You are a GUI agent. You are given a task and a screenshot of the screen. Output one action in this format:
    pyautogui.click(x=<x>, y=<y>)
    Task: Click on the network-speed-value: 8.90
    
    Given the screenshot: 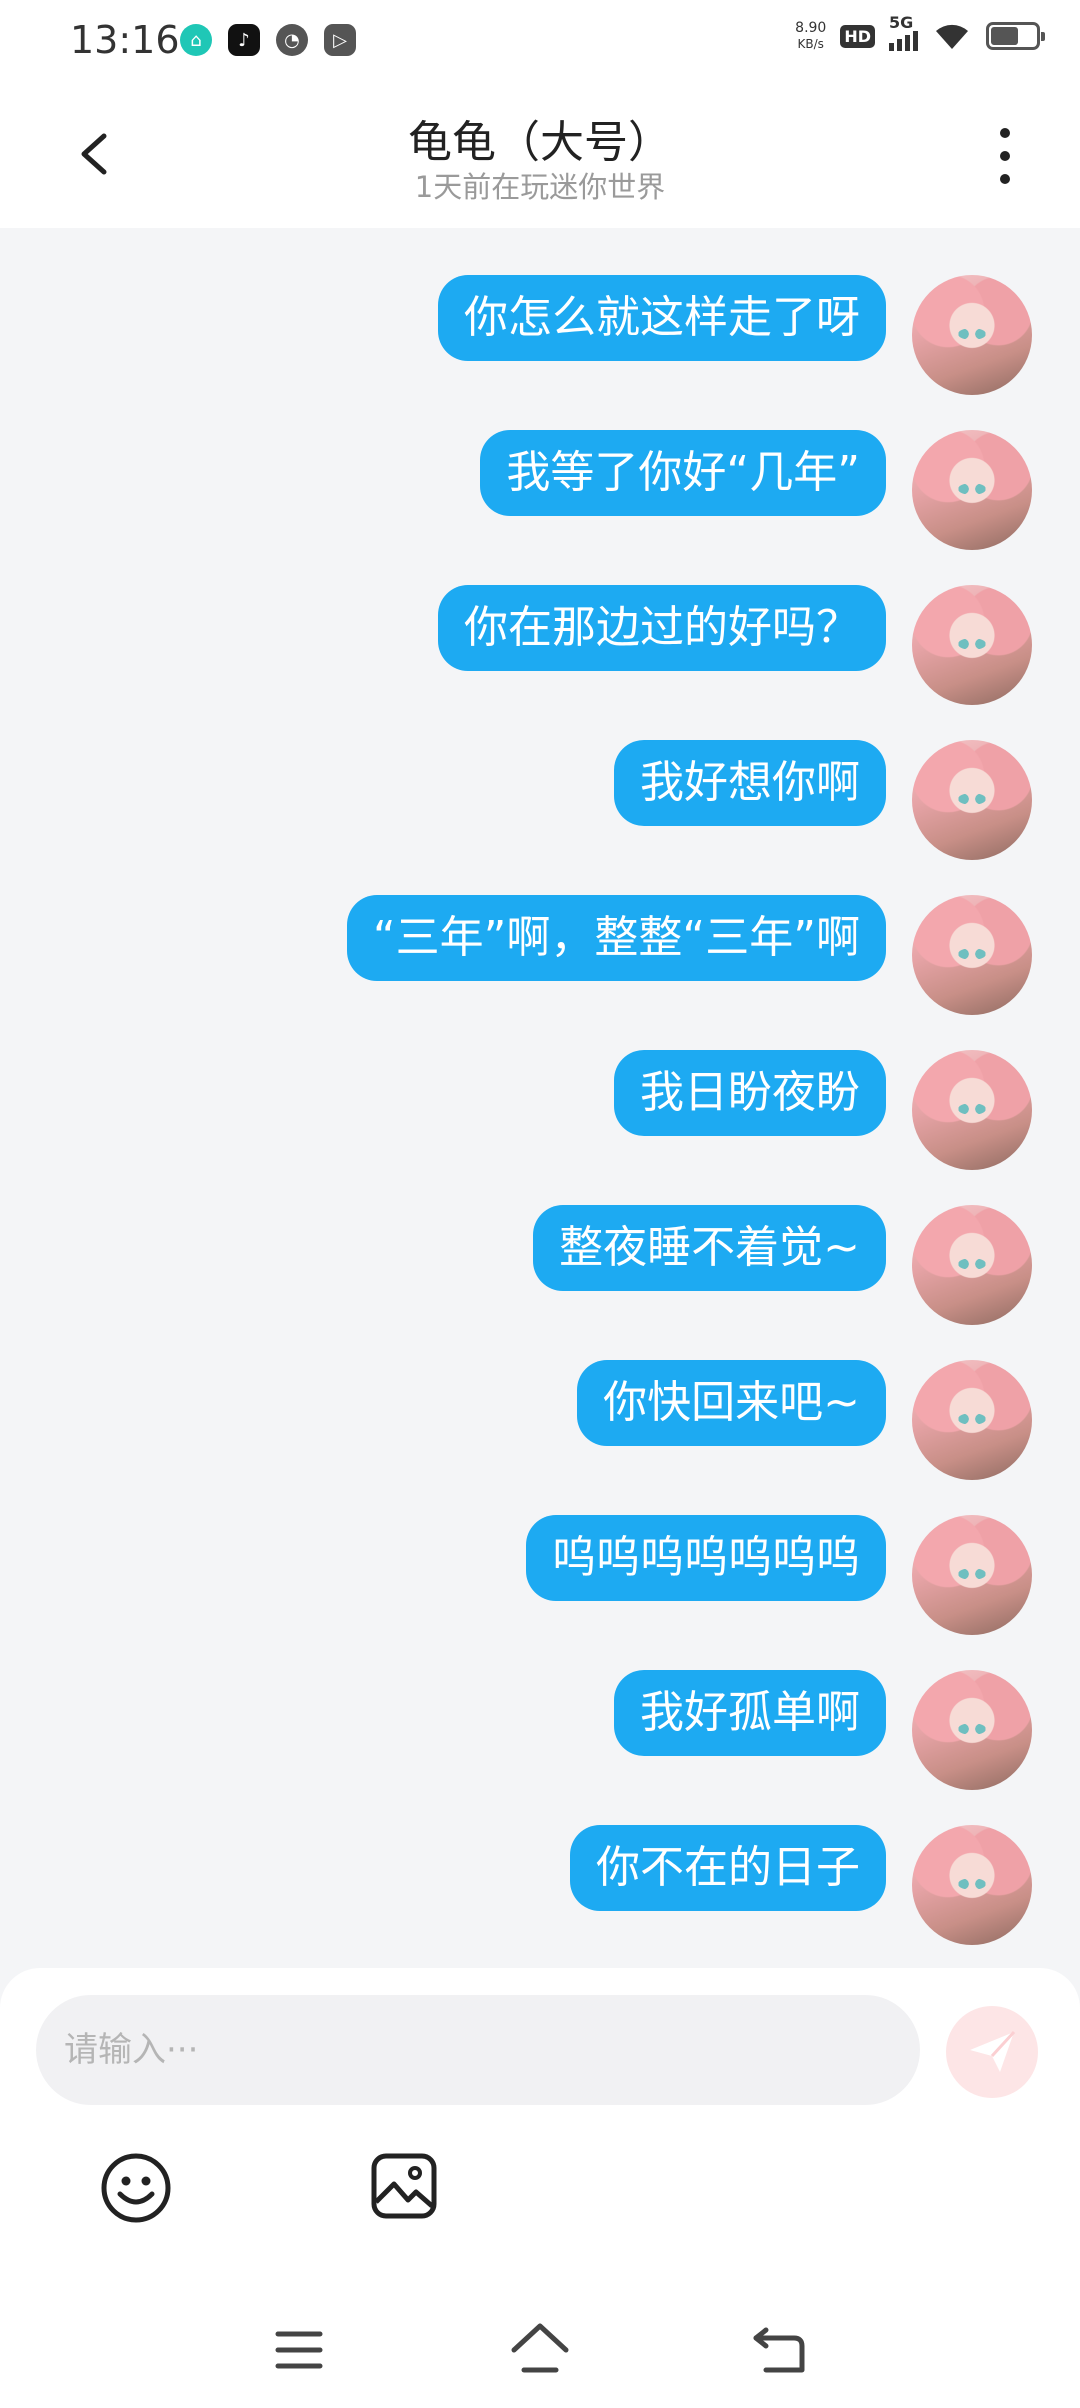 What is the action you would take?
    pyautogui.click(x=811, y=28)
    